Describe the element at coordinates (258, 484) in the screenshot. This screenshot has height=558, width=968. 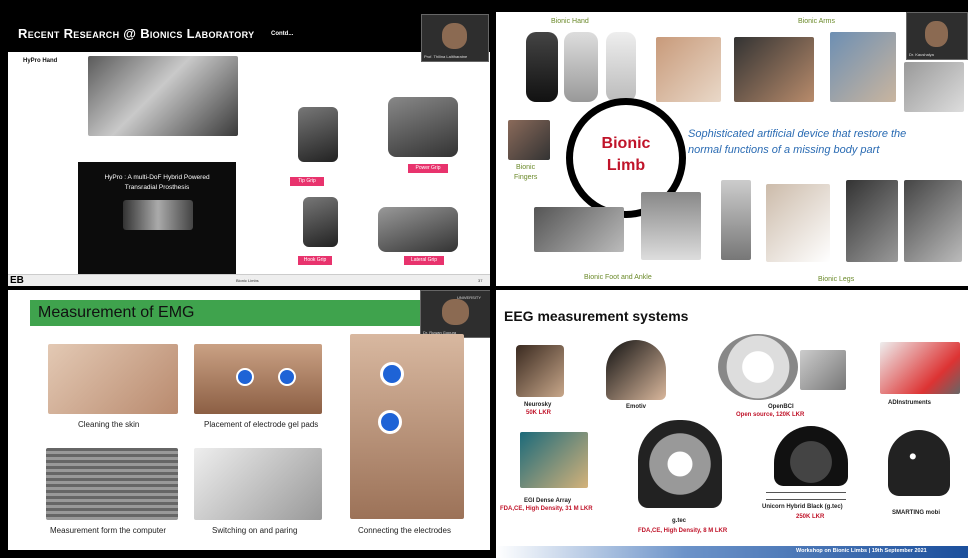
I see `switching-device-photo` at that location.